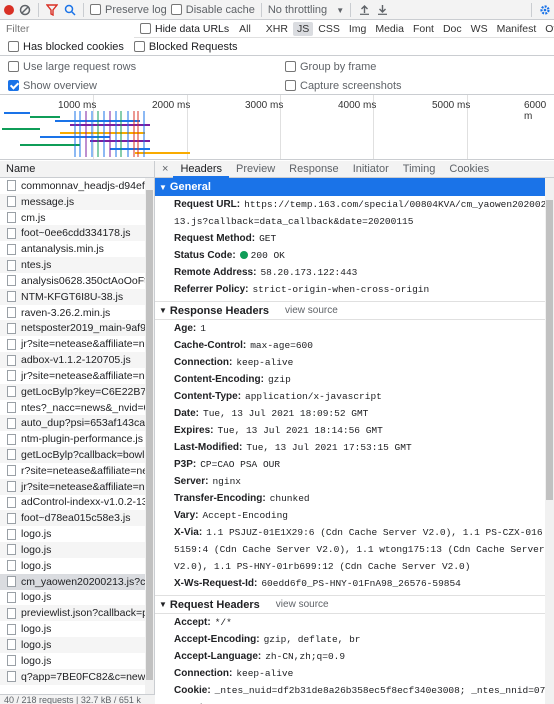 The width and height of the screenshot is (554, 704). I want to click on request-headers-title: Request Headers, so click(214, 604).